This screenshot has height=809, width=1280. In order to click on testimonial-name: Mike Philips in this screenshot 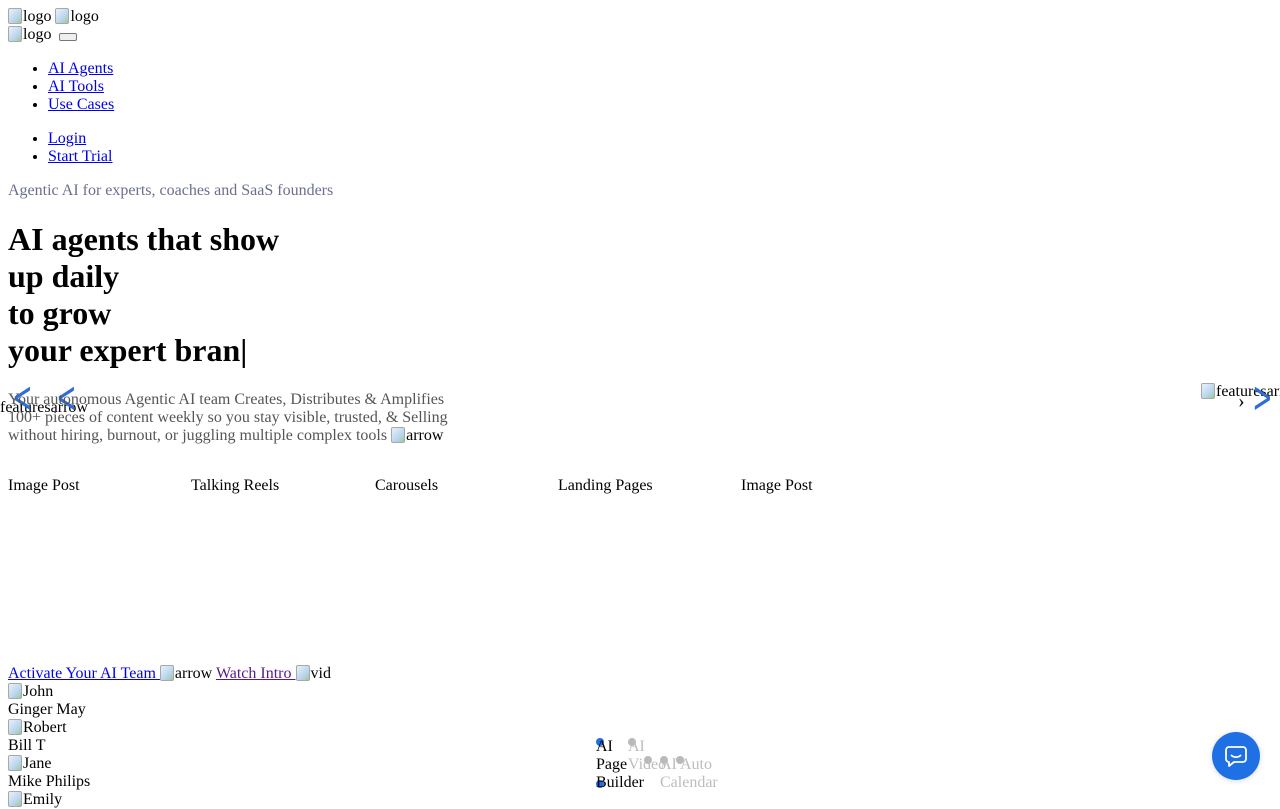, I will do `click(49, 781)`.